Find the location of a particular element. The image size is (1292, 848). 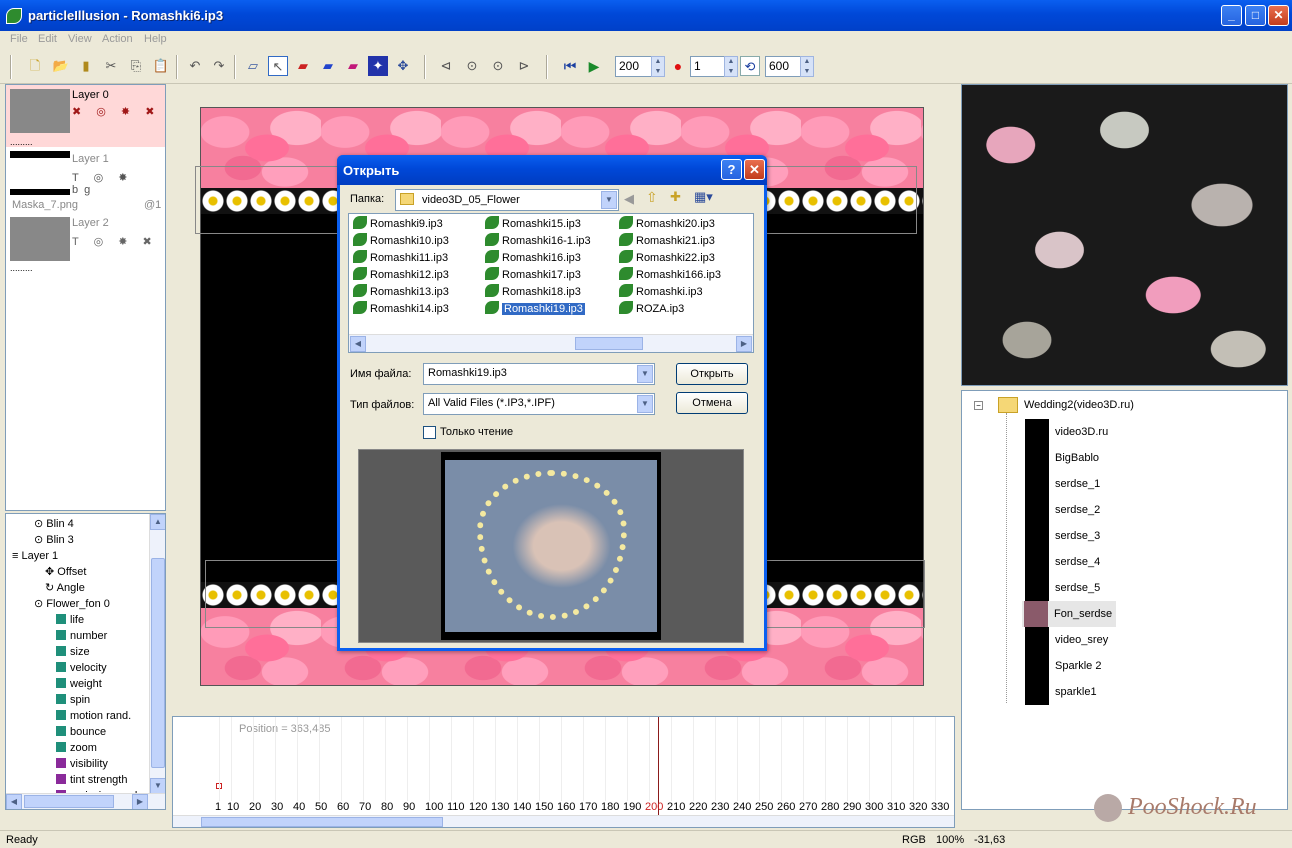

scroll-left-button: ◀ is located at coordinates (358, 344).